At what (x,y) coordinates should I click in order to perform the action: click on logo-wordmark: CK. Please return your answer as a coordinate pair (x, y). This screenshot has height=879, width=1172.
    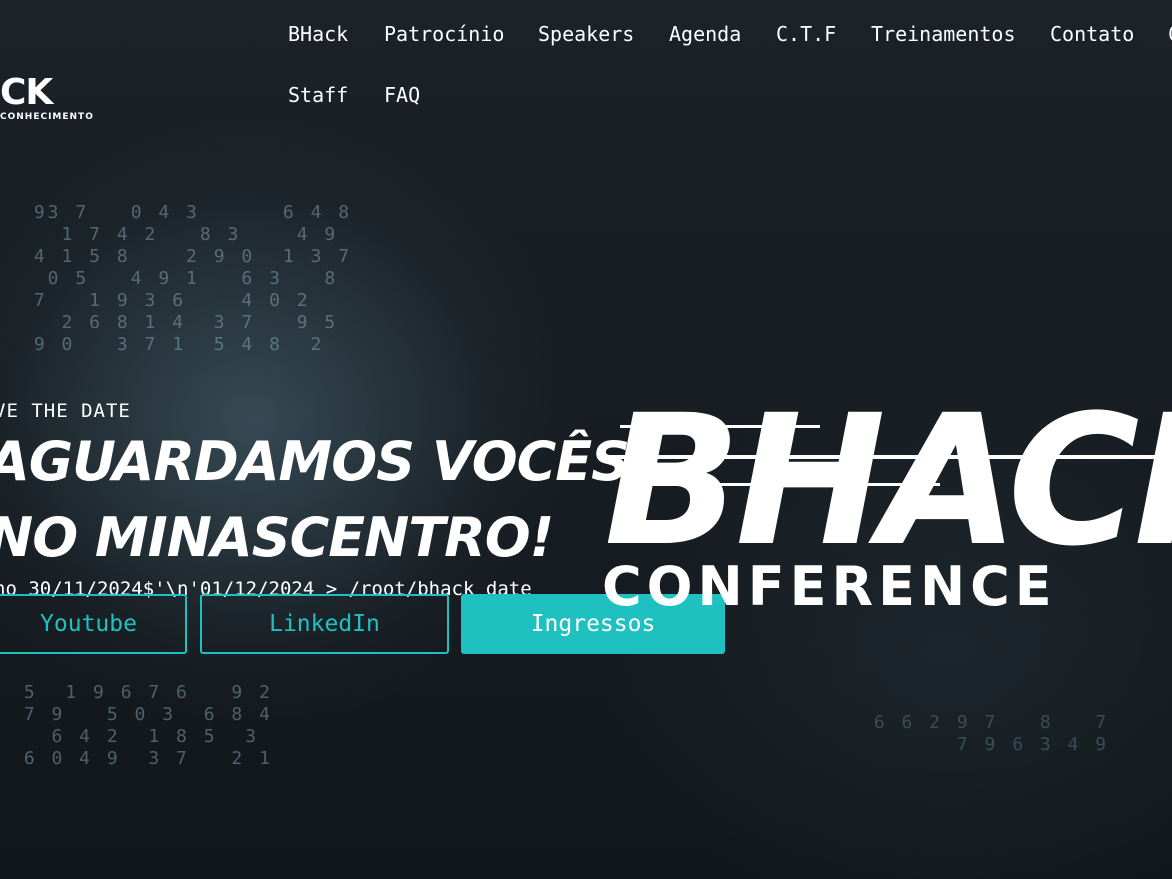
    Looking at the image, I should click on (26, 92).